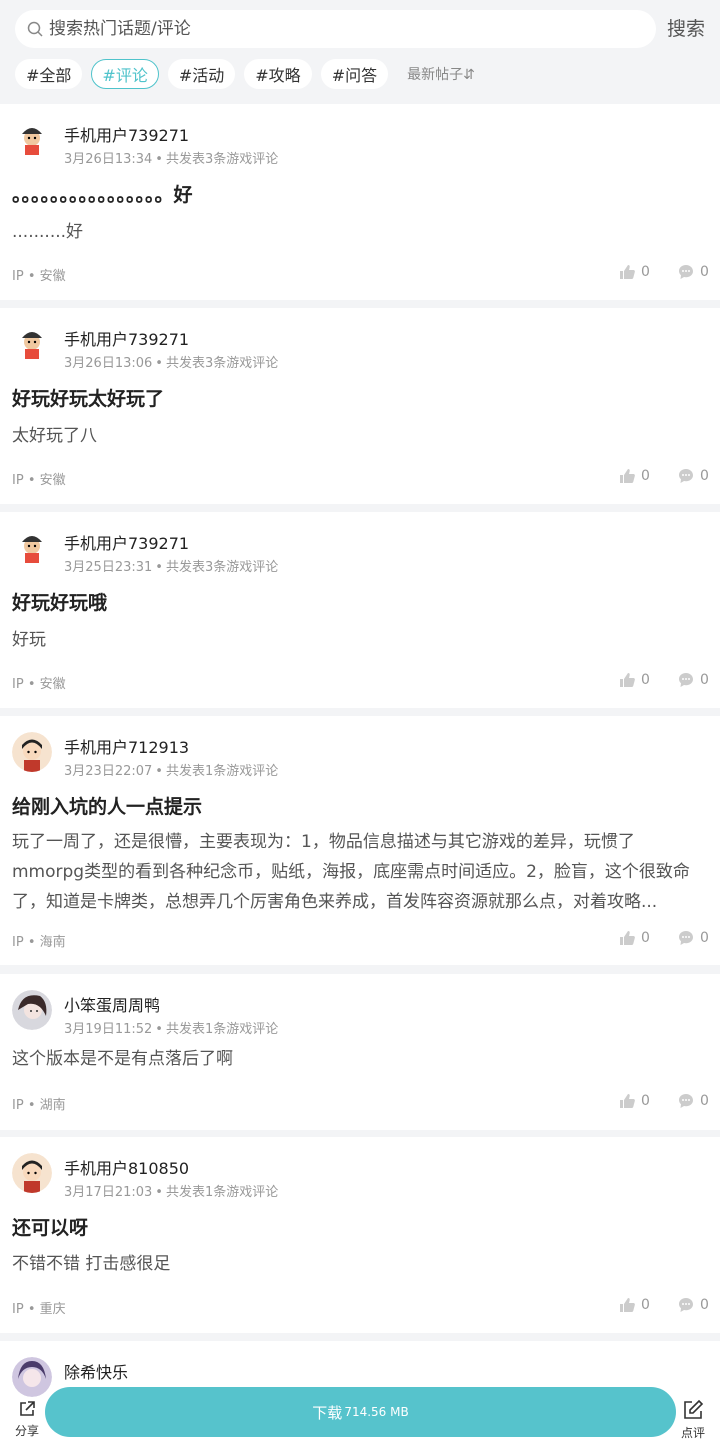 This screenshot has width=720, height=1445. Describe the element at coordinates (108, 1029) in the screenshot. I see `post-date: 3月19日11:52` at that location.